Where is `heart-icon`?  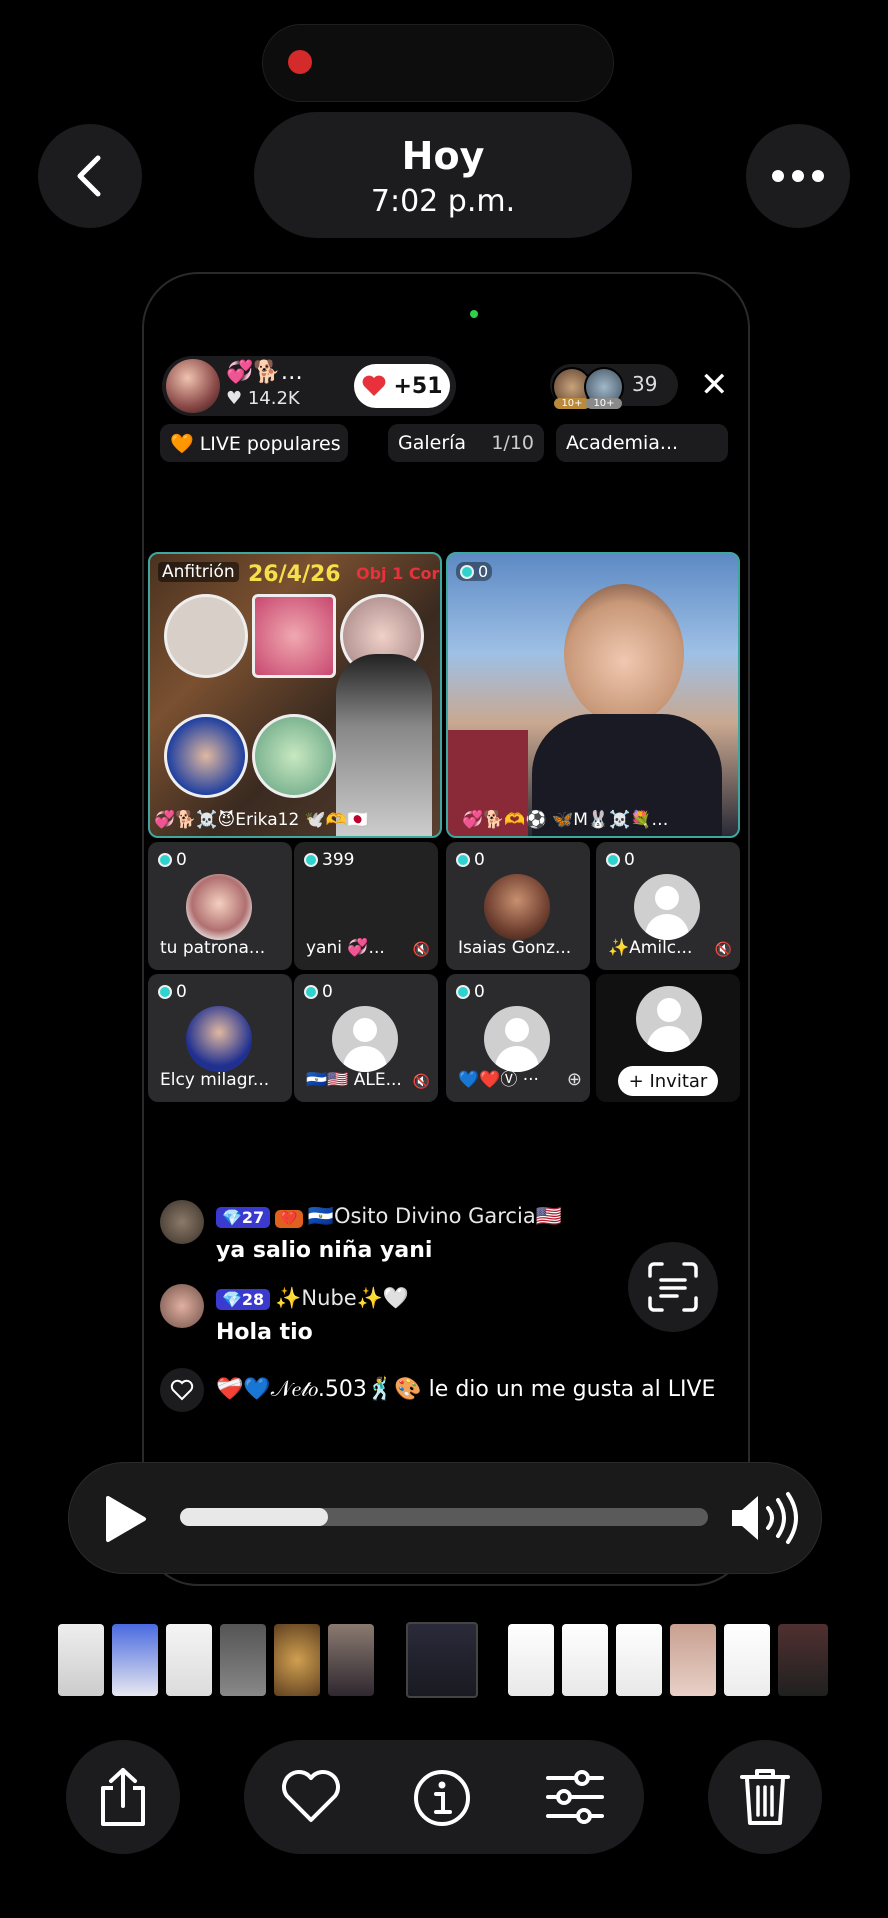 heart-icon is located at coordinates (311, 1796).